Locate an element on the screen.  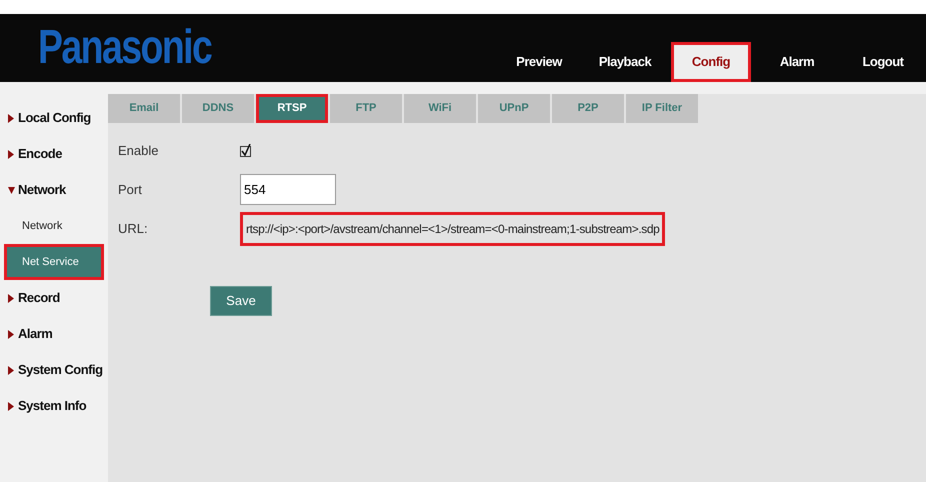
port-input-field: 554 is located at coordinates (288, 189).